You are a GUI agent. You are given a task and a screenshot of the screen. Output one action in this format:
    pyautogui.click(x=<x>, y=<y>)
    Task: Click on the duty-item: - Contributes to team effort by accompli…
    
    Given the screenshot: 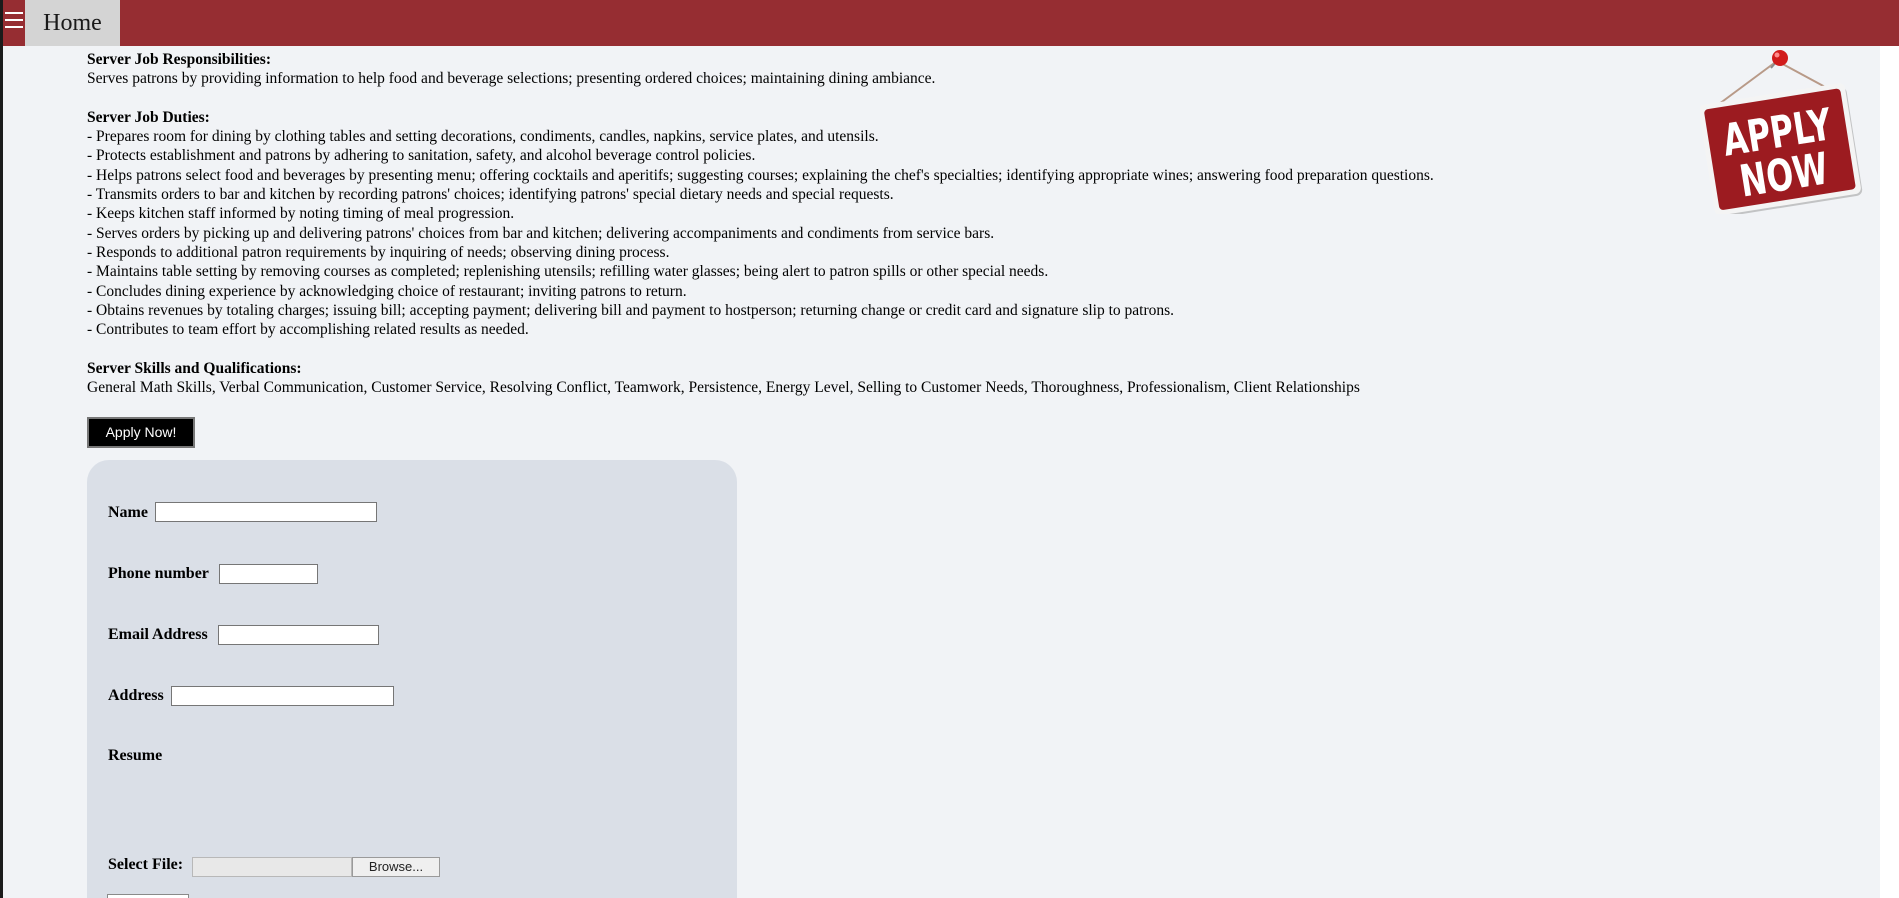 What is the action you would take?
    pyautogui.click(x=308, y=330)
    